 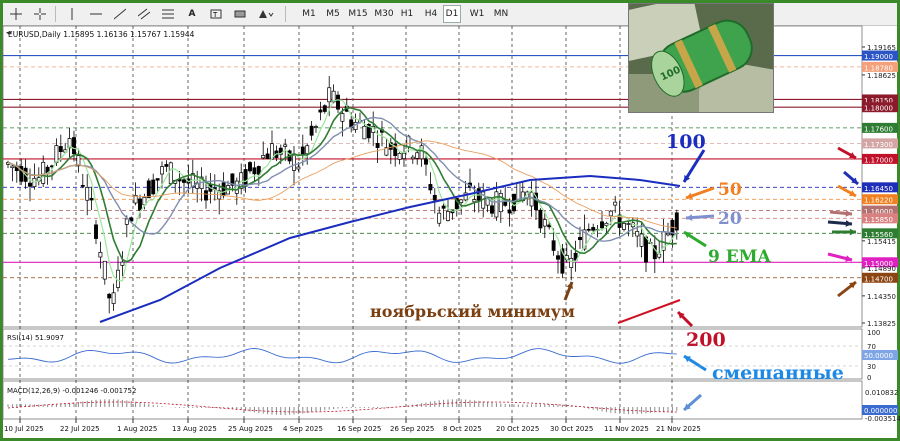 What do you see at coordinates (701, 58) in the screenshot?
I see `money-photo: 100` at bounding box center [701, 58].